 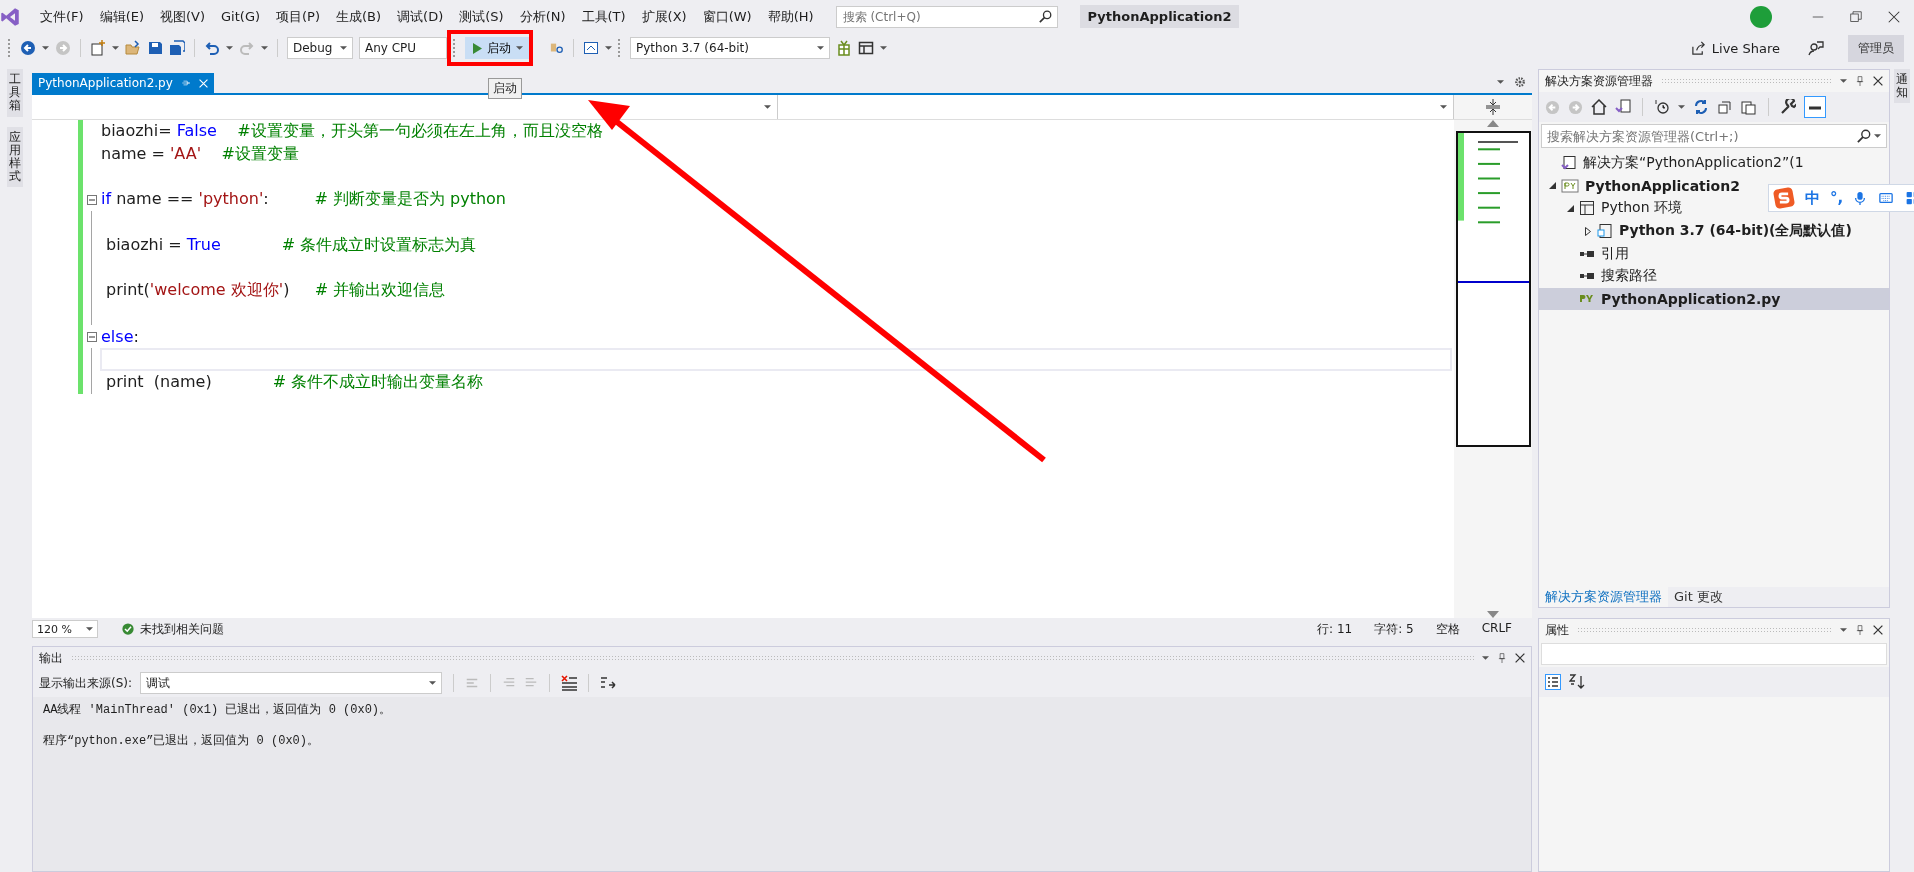 What do you see at coordinates (542, 16) in the screenshot?
I see `menu-item: 分析(N)` at bounding box center [542, 16].